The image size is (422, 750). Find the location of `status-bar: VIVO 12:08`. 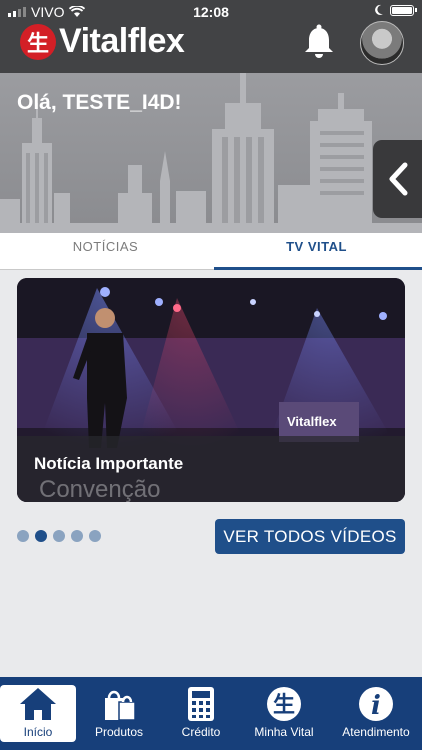

status-bar: VIVO 12:08 is located at coordinates (211, 11).